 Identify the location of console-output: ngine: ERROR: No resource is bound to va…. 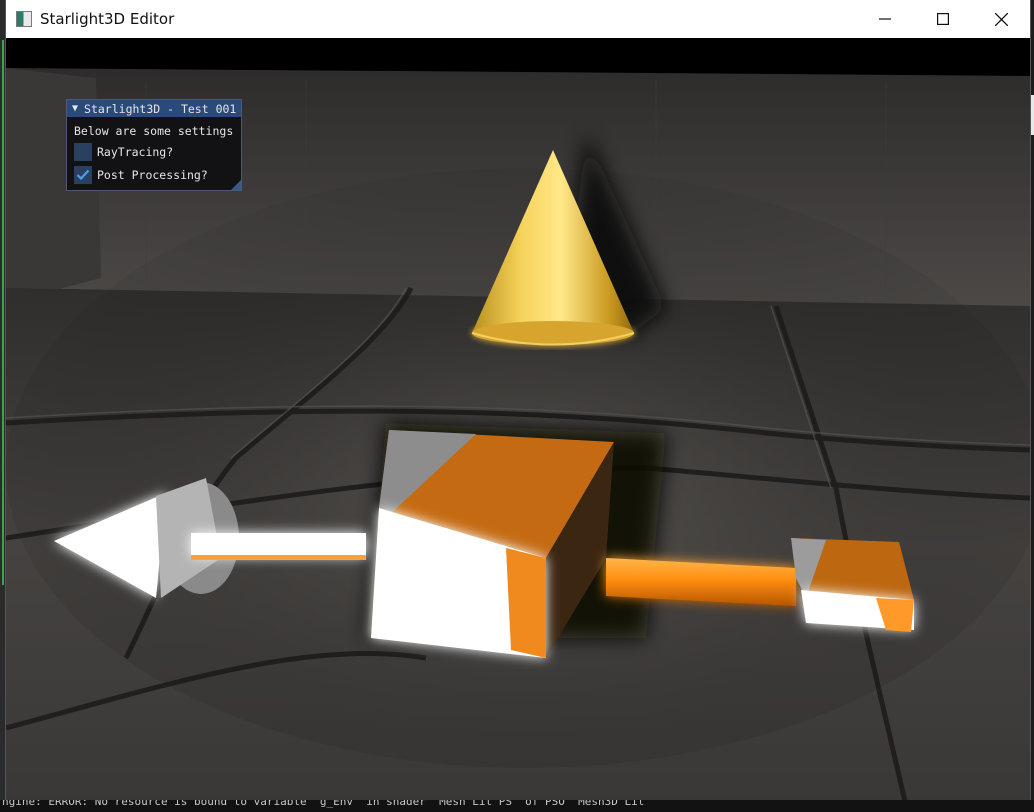
(517, 806).